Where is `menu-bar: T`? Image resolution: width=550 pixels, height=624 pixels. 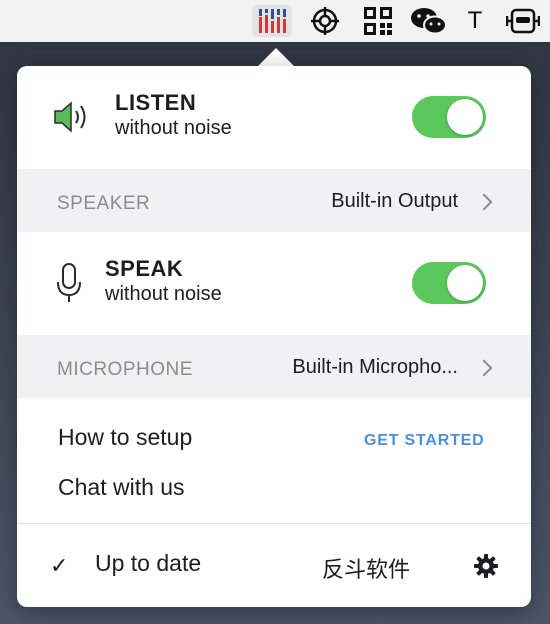
menu-bar: T is located at coordinates (275, 21).